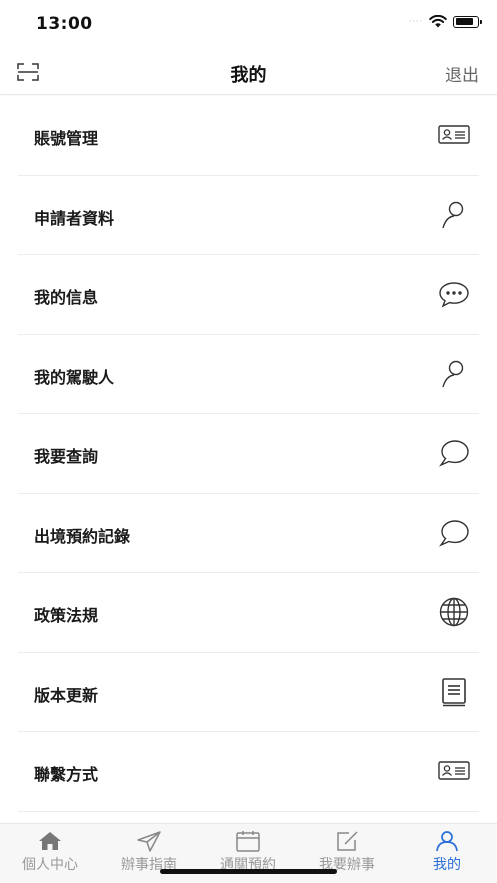 The height and width of the screenshot is (883, 497). Describe the element at coordinates (66, 615) in the screenshot. I see `menu-item-label: 政策法規` at that location.